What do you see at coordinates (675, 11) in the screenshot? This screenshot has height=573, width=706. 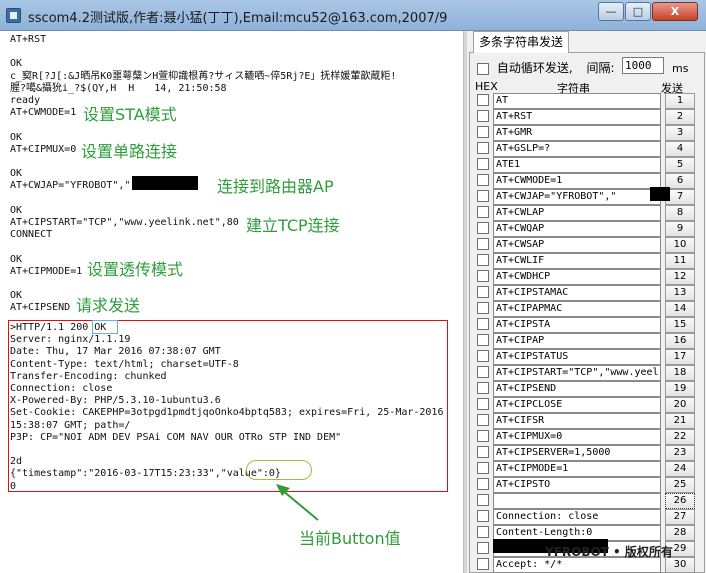 I see `close-button: X` at bounding box center [675, 11].